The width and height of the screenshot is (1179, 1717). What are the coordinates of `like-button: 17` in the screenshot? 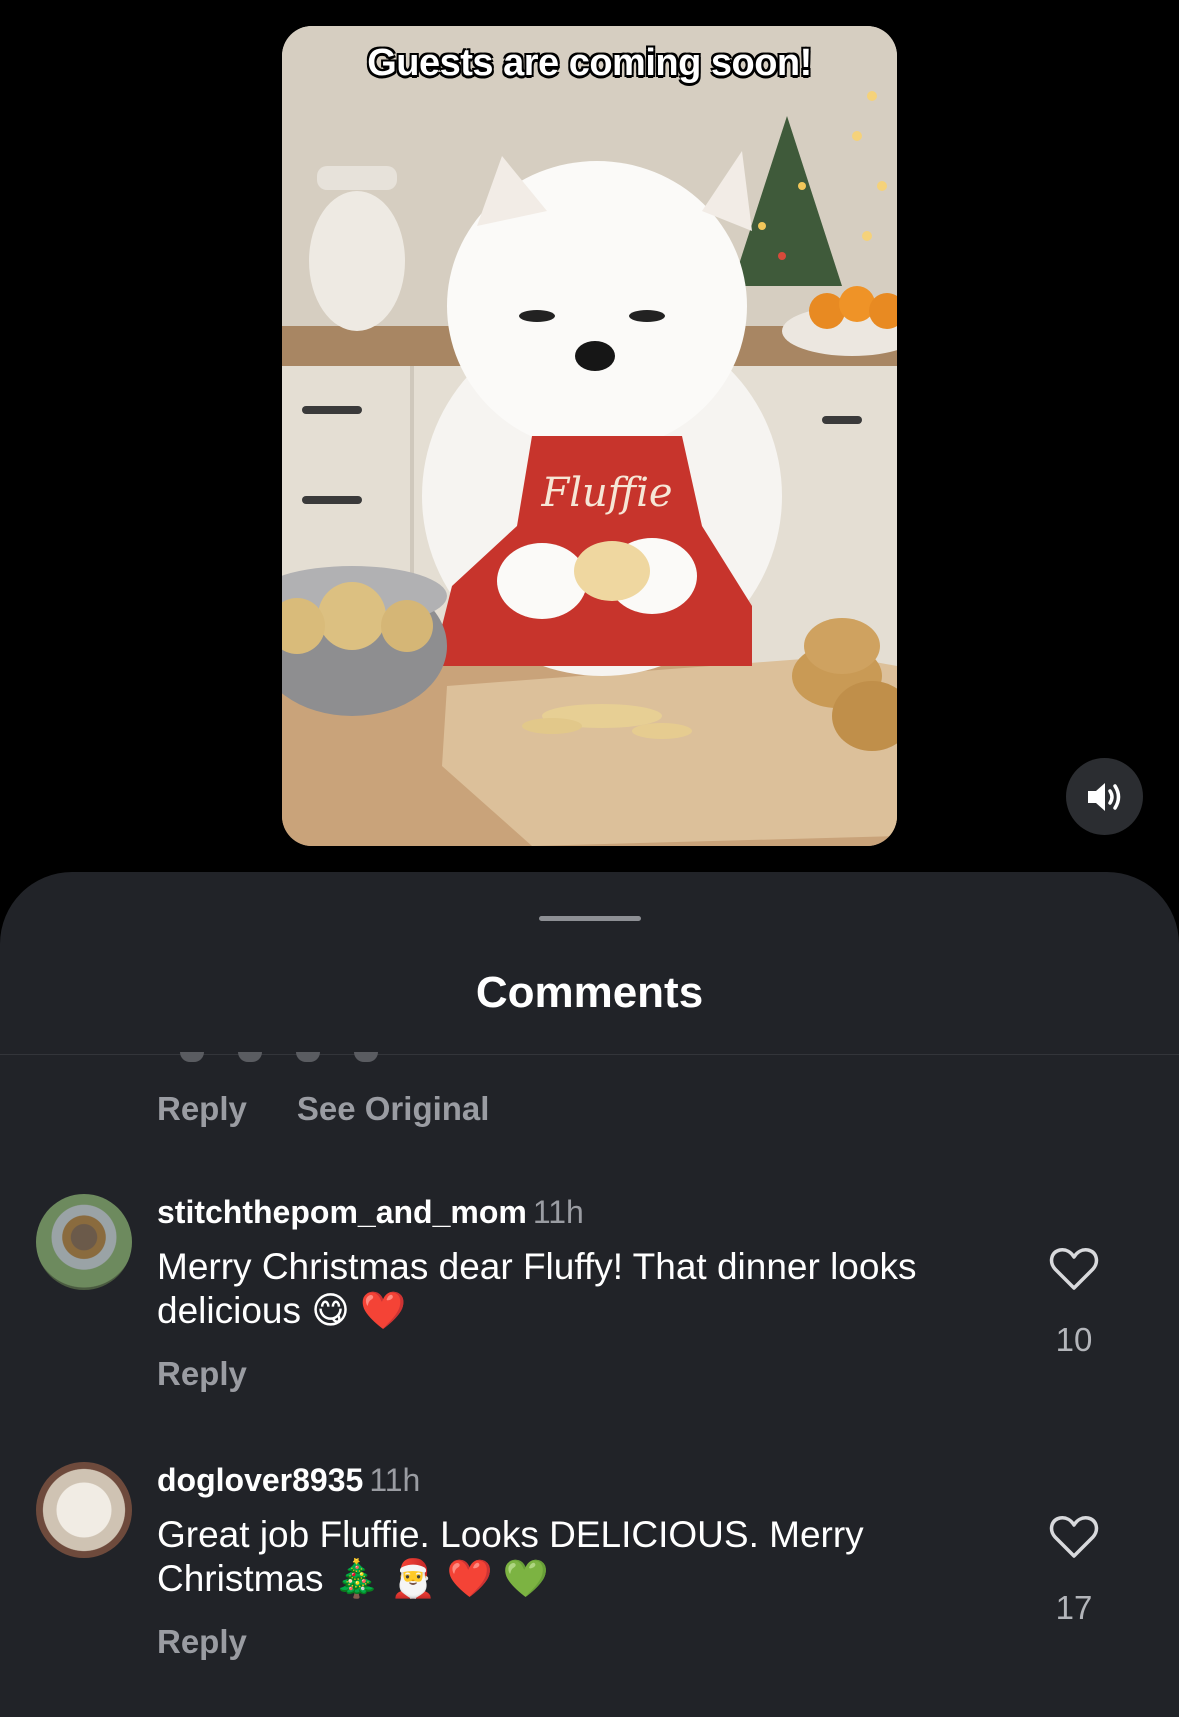 It's located at (1074, 1570).